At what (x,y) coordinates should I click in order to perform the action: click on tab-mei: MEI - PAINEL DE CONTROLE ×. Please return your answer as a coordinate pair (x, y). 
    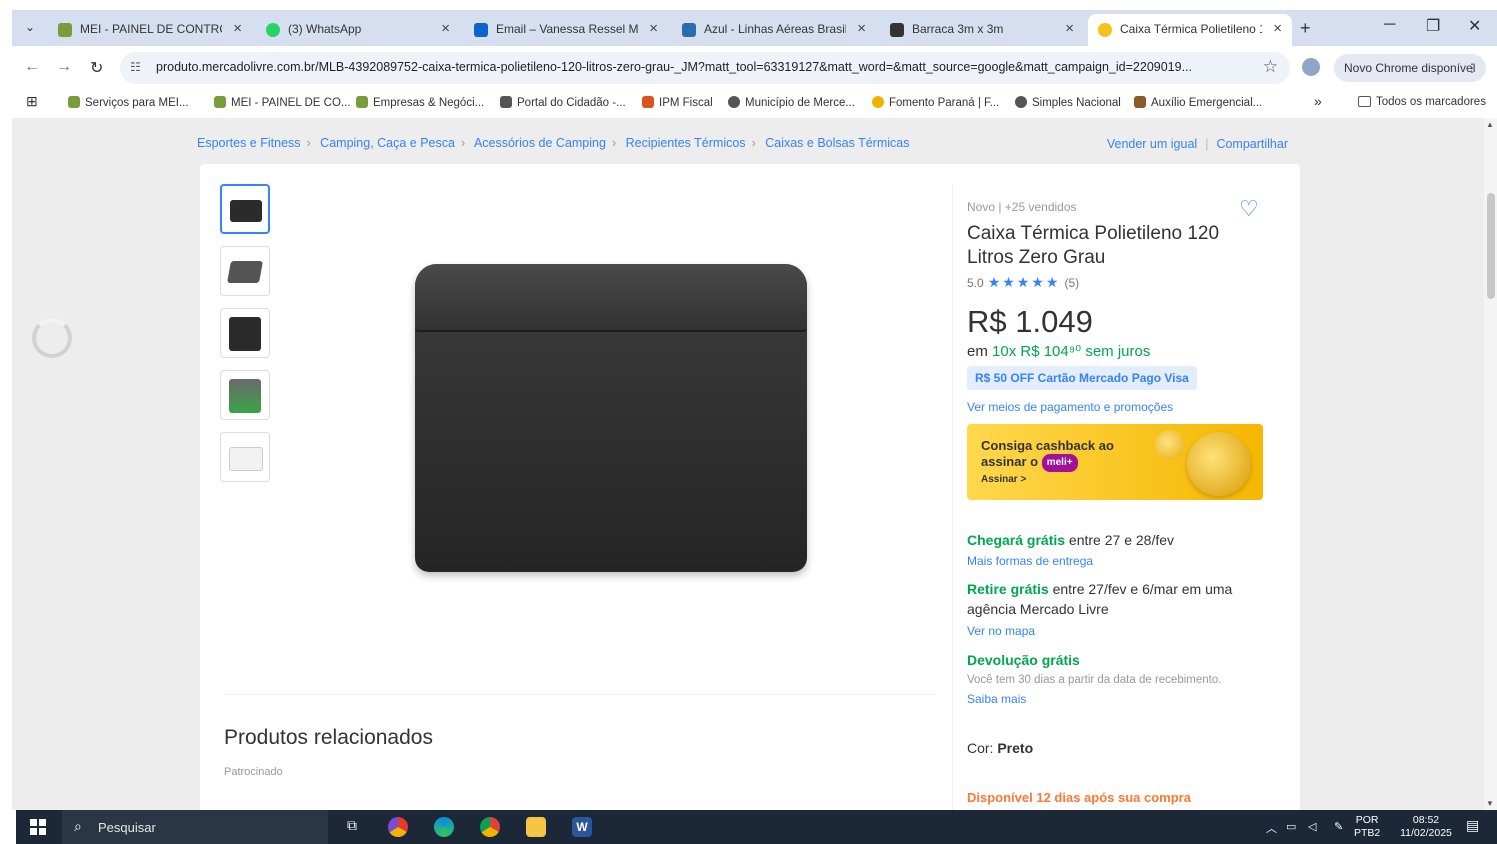
    Looking at the image, I should click on (150, 30).